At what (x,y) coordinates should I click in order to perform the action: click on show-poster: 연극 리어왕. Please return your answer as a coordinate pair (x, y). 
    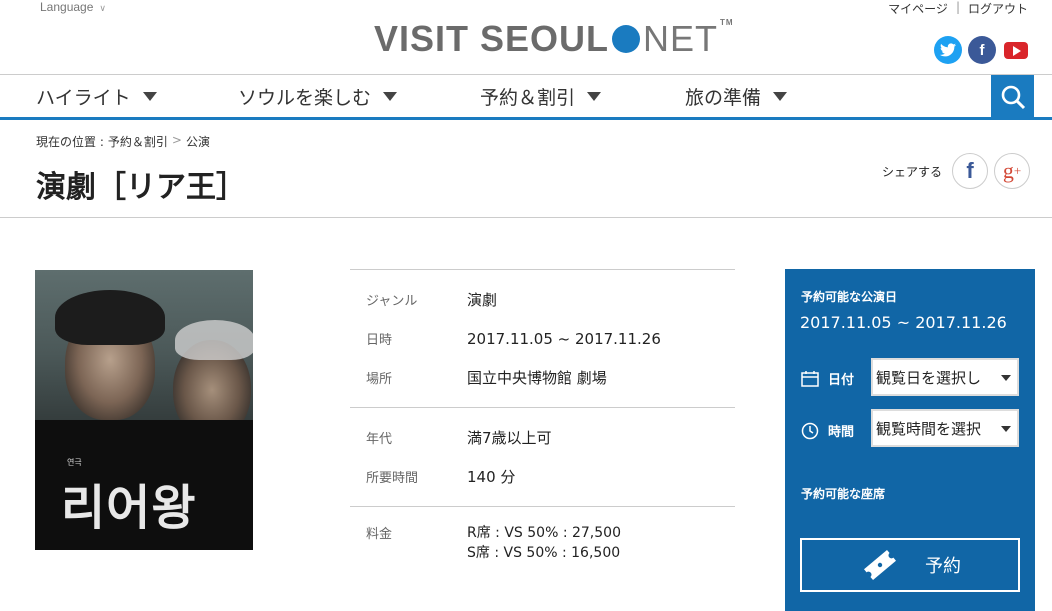
    Looking at the image, I should click on (144, 410).